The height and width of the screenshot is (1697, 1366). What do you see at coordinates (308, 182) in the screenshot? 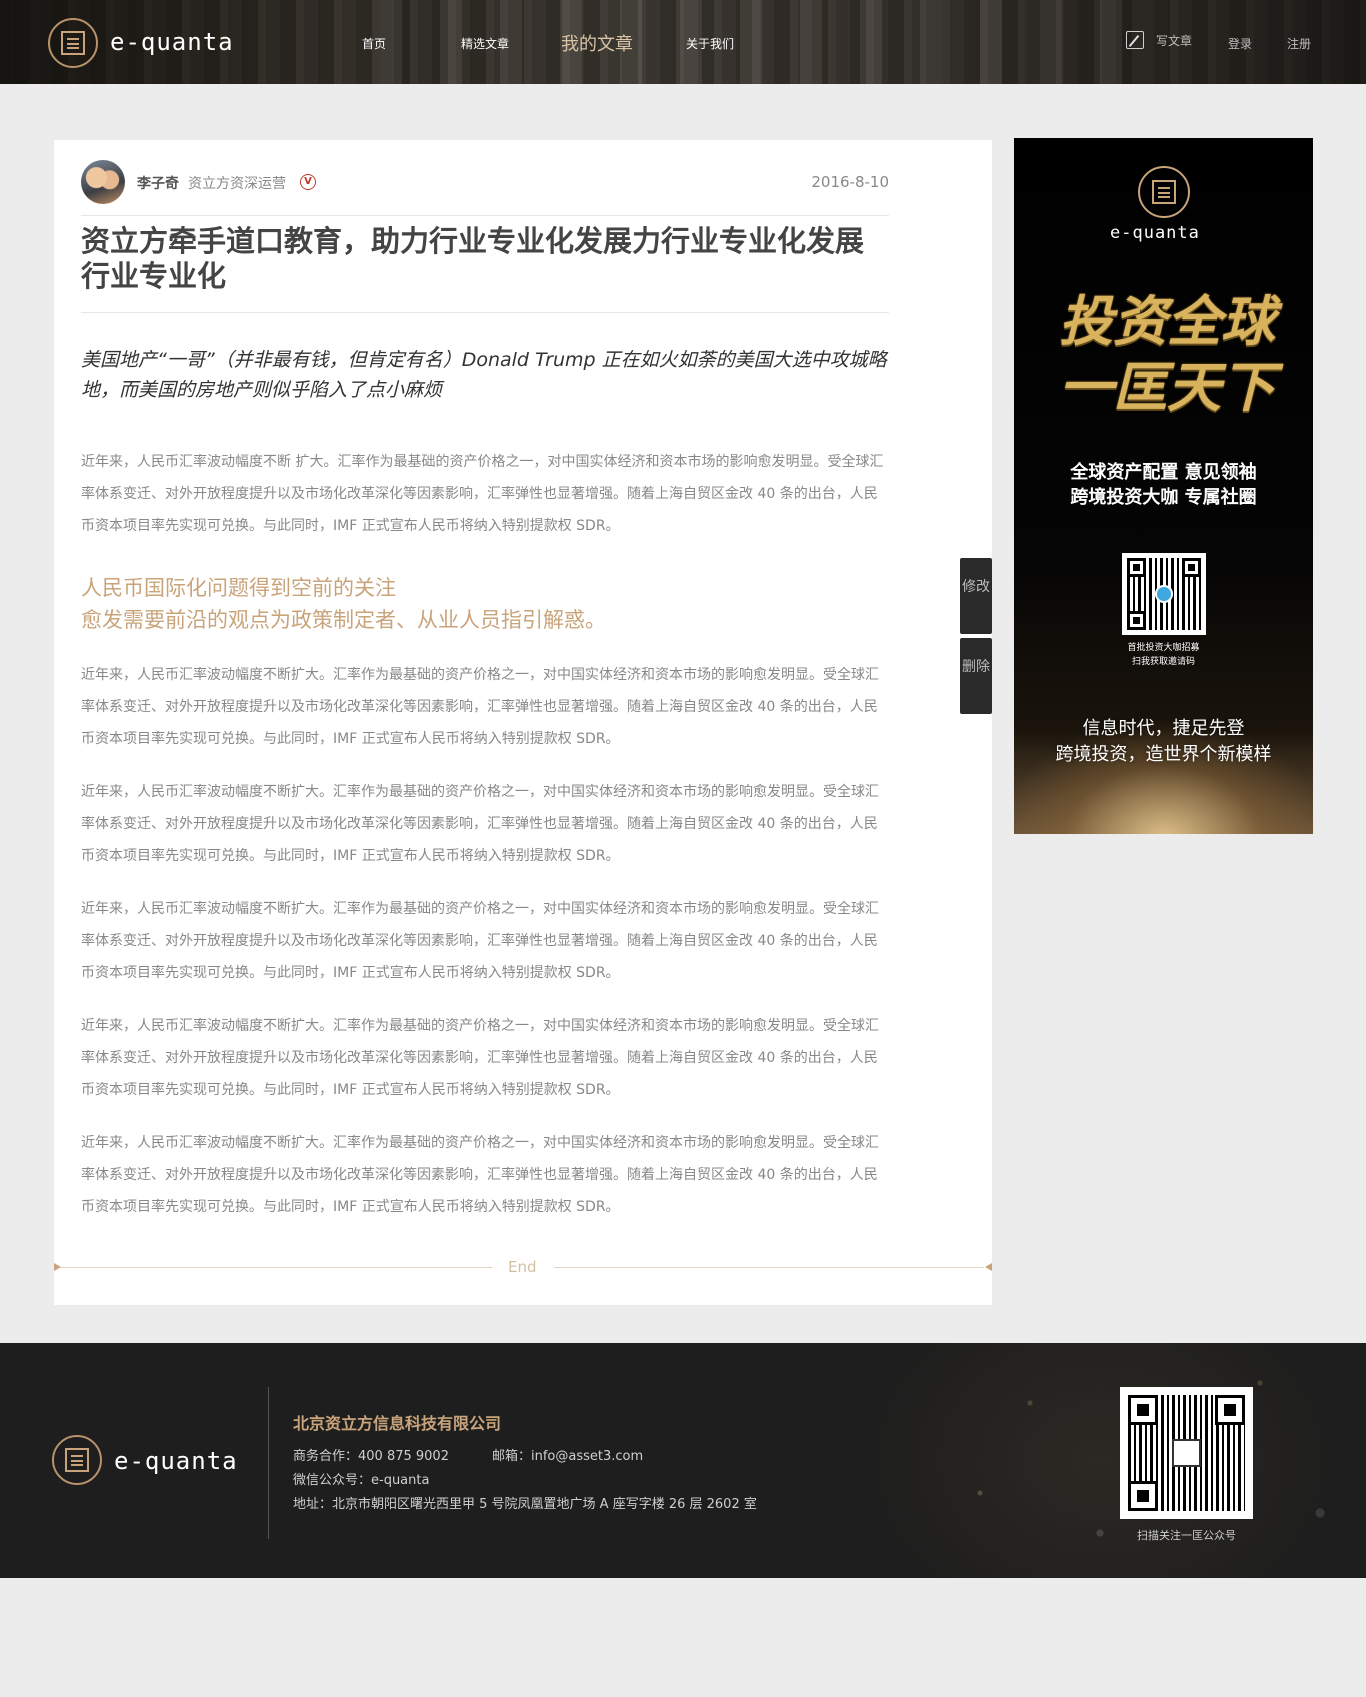
I see `verified-icon: V` at bounding box center [308, 182].